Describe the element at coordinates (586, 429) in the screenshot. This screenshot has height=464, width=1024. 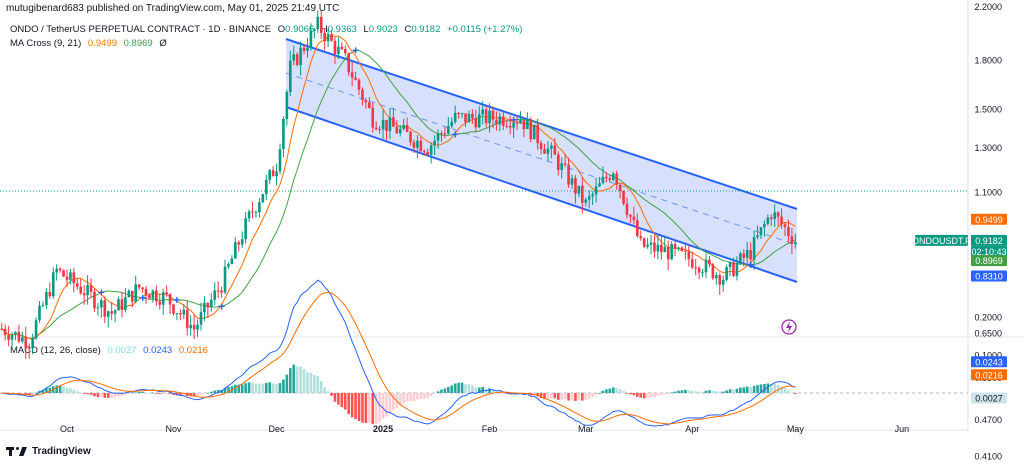
I see `time-tick-label: Mar` at that location.